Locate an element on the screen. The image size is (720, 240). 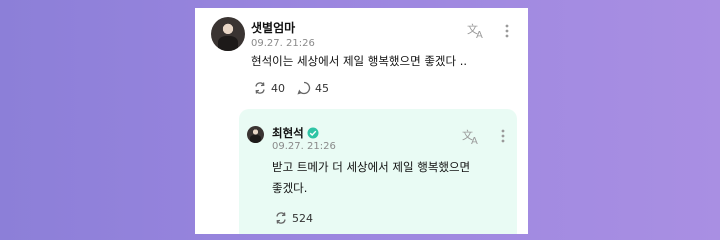
translate-icon: 文 A is located at coordinates (476, 30).